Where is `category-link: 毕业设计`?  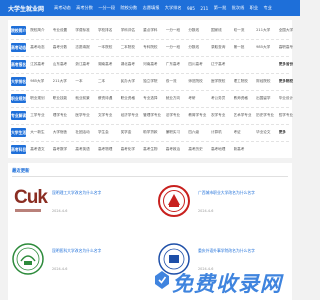 category-link: 毕业设计 is located at coordinates (290, 98).